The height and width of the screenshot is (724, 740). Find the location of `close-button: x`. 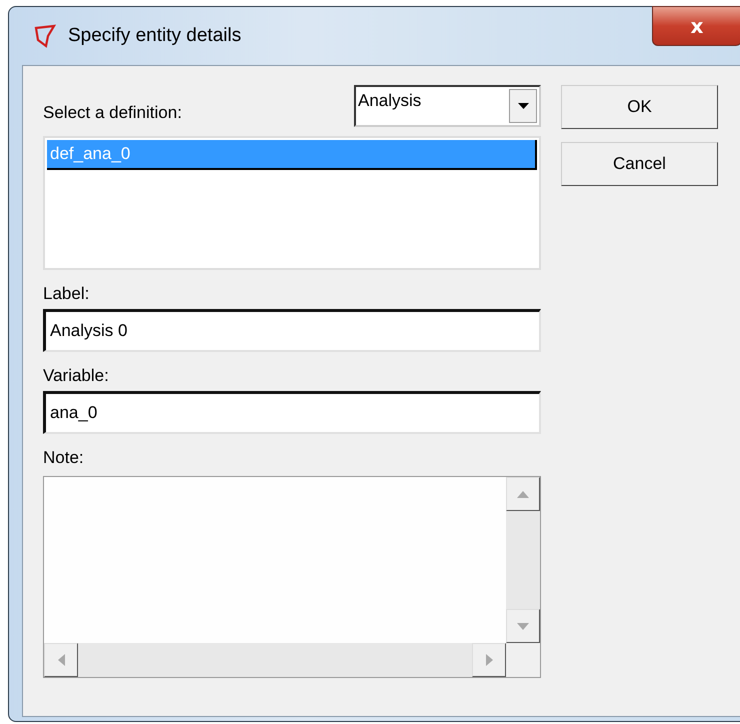

close-button: x is located at coordinates (696, 26).